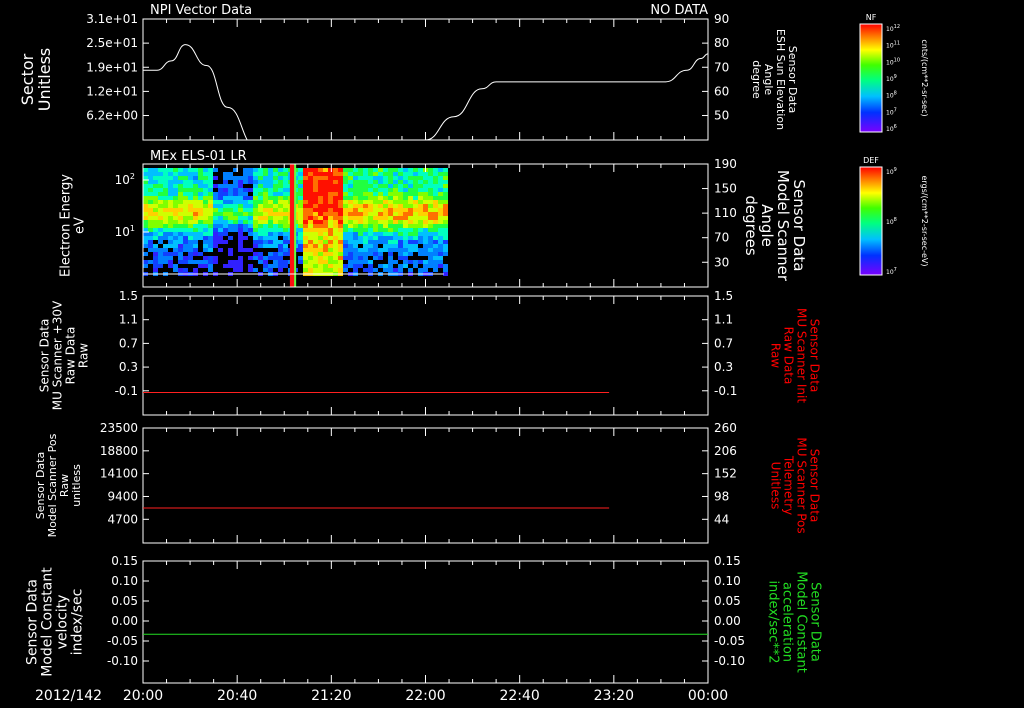 The width and height of the screenshot is (1024, 708). I want to click on y-axis-label-raw30v: Sensor Data MU Scanner +30V Raw Data Raw, so click(64, 355).